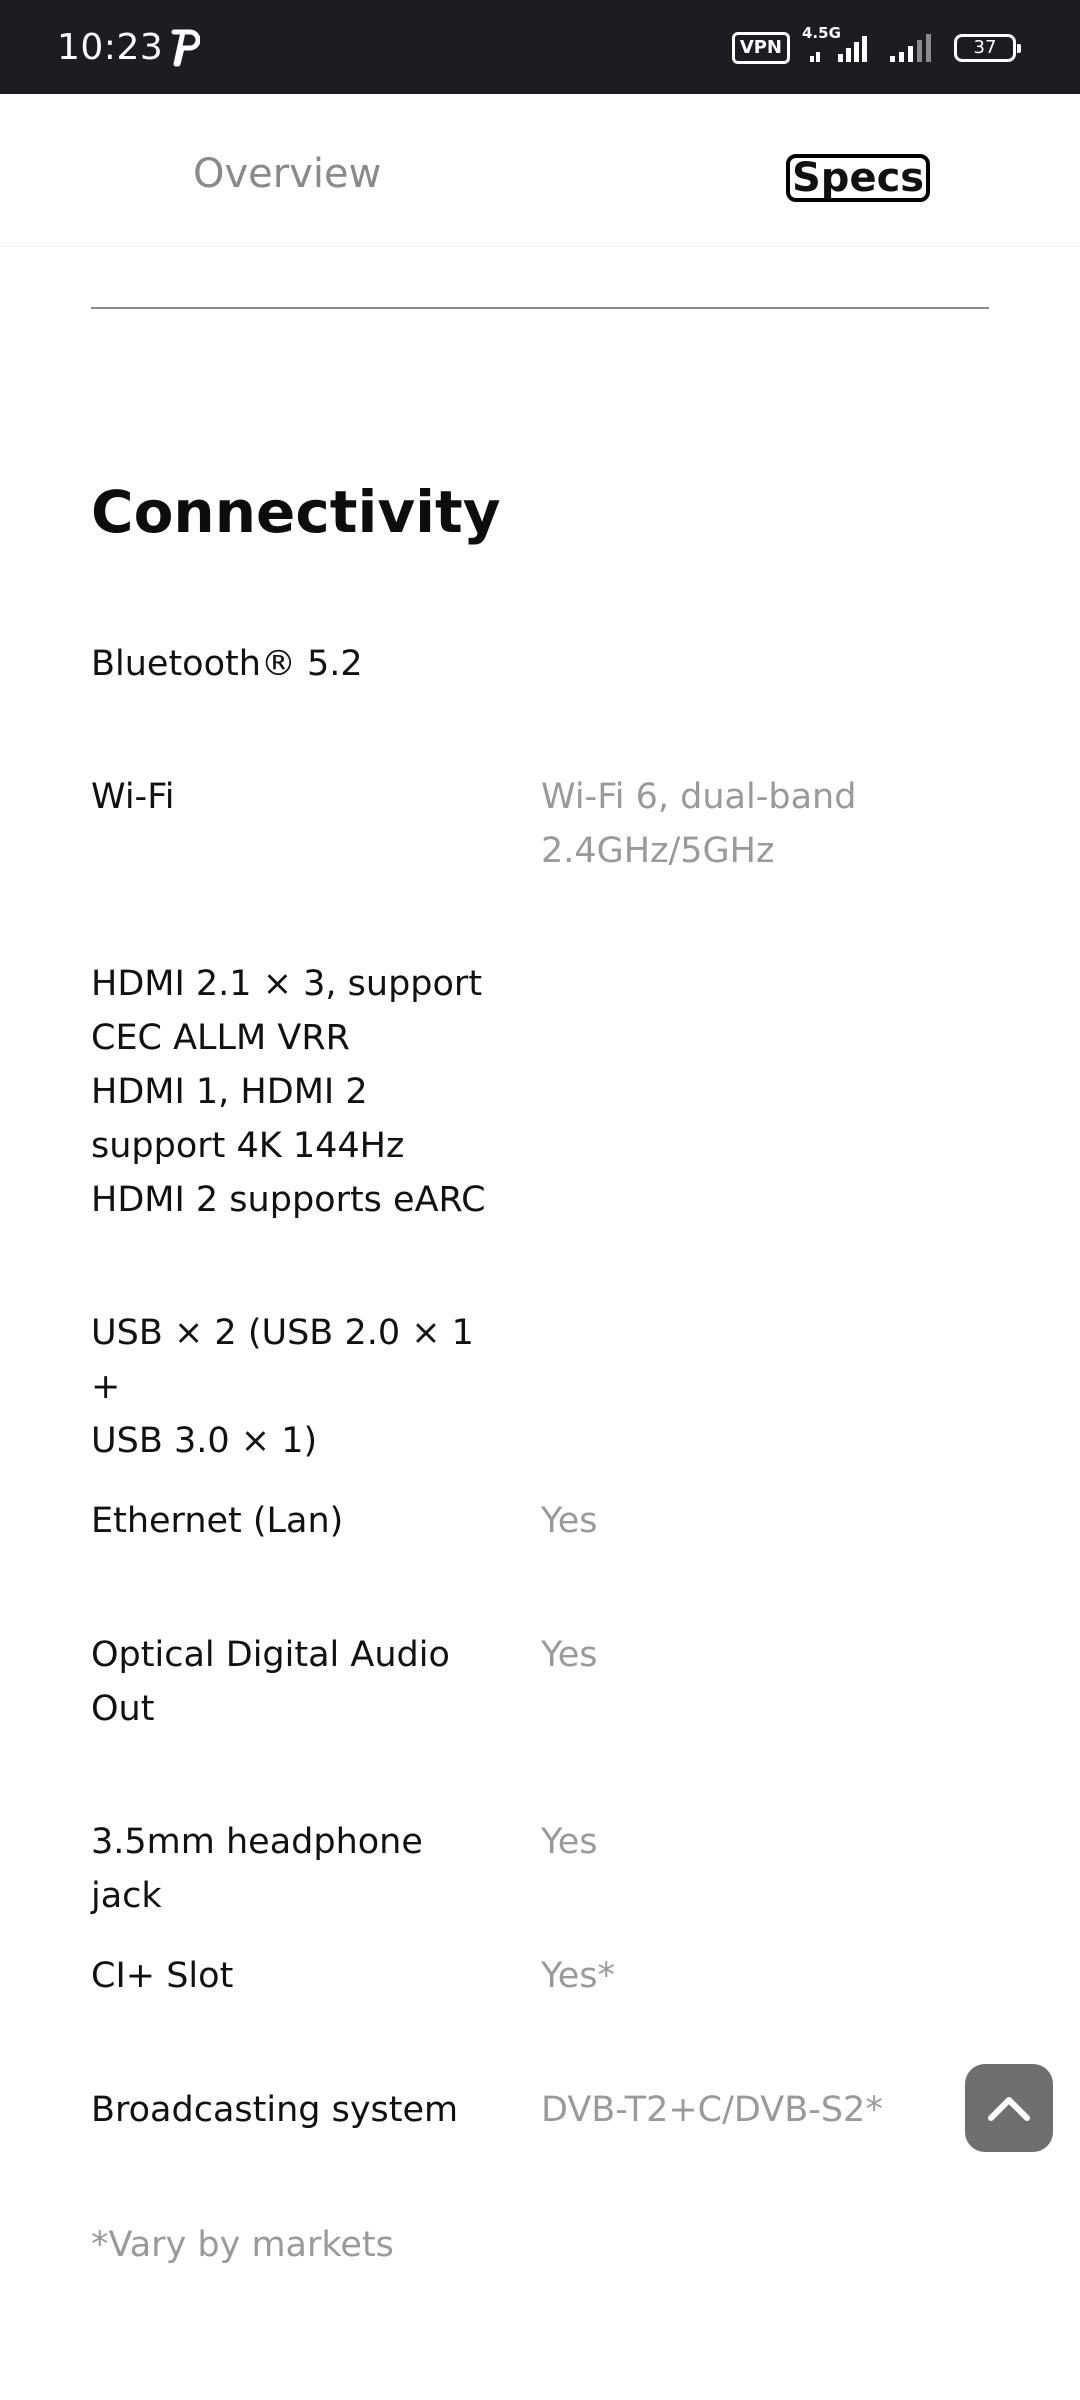  I want to click on spec-label: Bluetooth® 5.2, so click(227, 664).